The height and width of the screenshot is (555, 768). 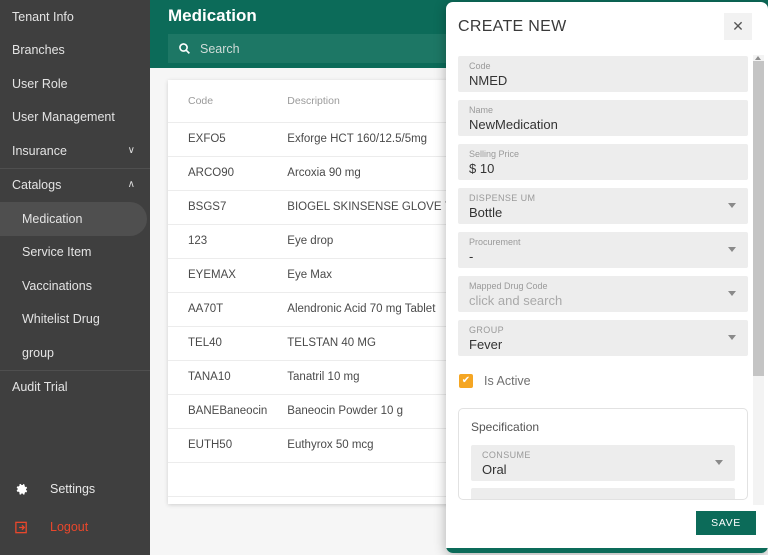 What do you see at coordinates (75, 17) in the screenshot?
I see `sidebar-item-tenant-info: Tenant Info` at bounding box center [75, 17].